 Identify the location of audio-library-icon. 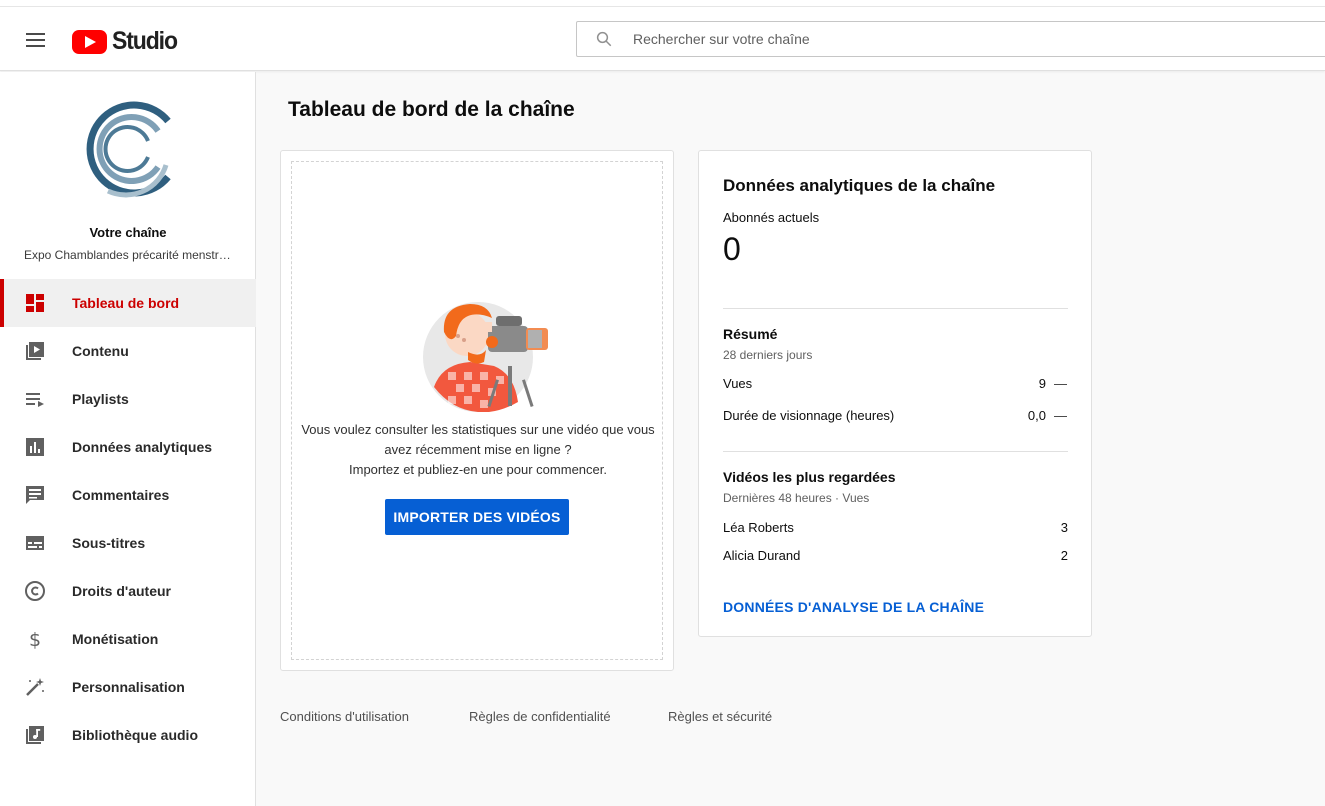
(35, 735).